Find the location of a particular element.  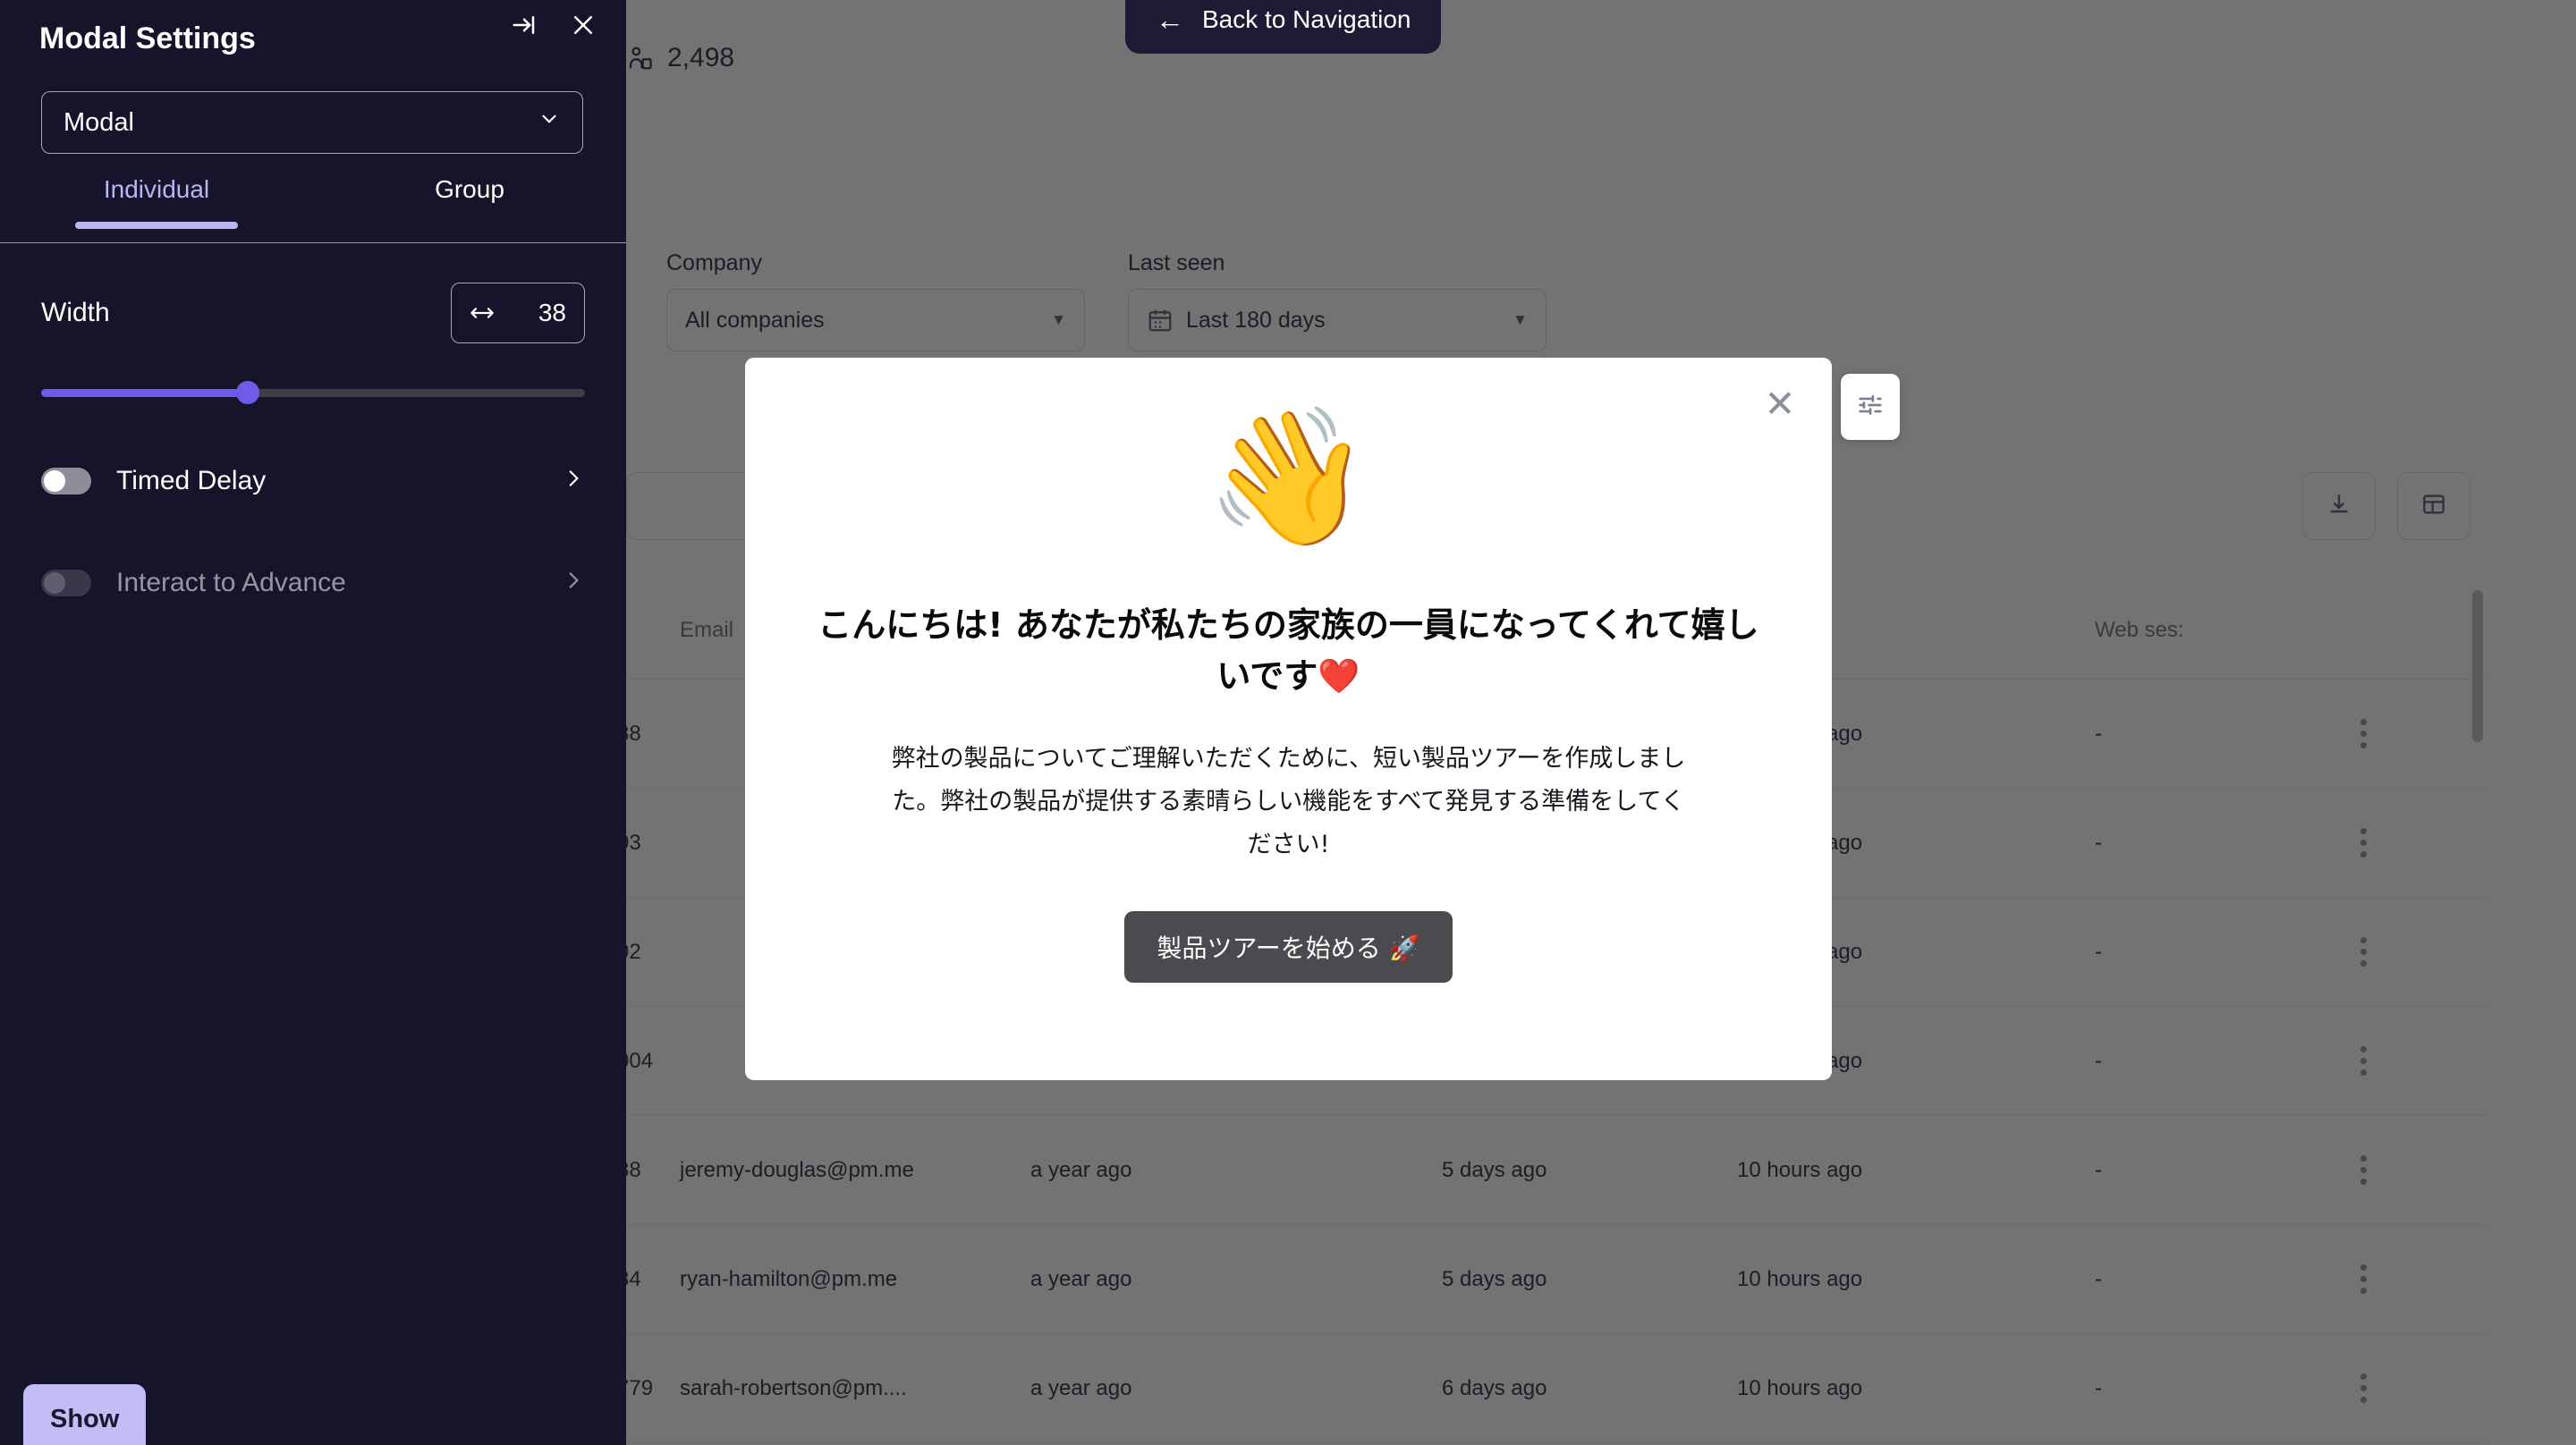

sliders-icon is located at coordinates (1870, 407).